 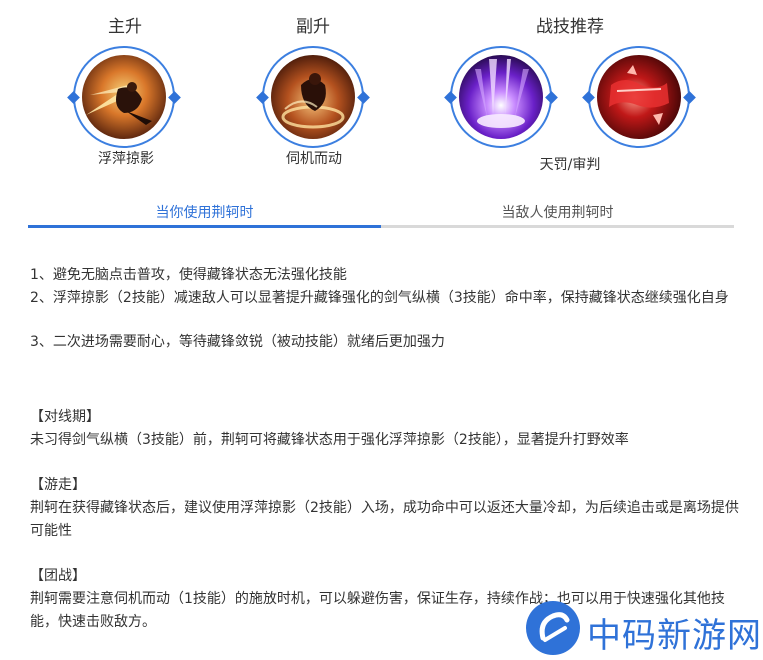 What do you see at coordinates (313, 27) in the screenshot?
I see `sub-skill-title: 副升` at bounding box center [313, 27].